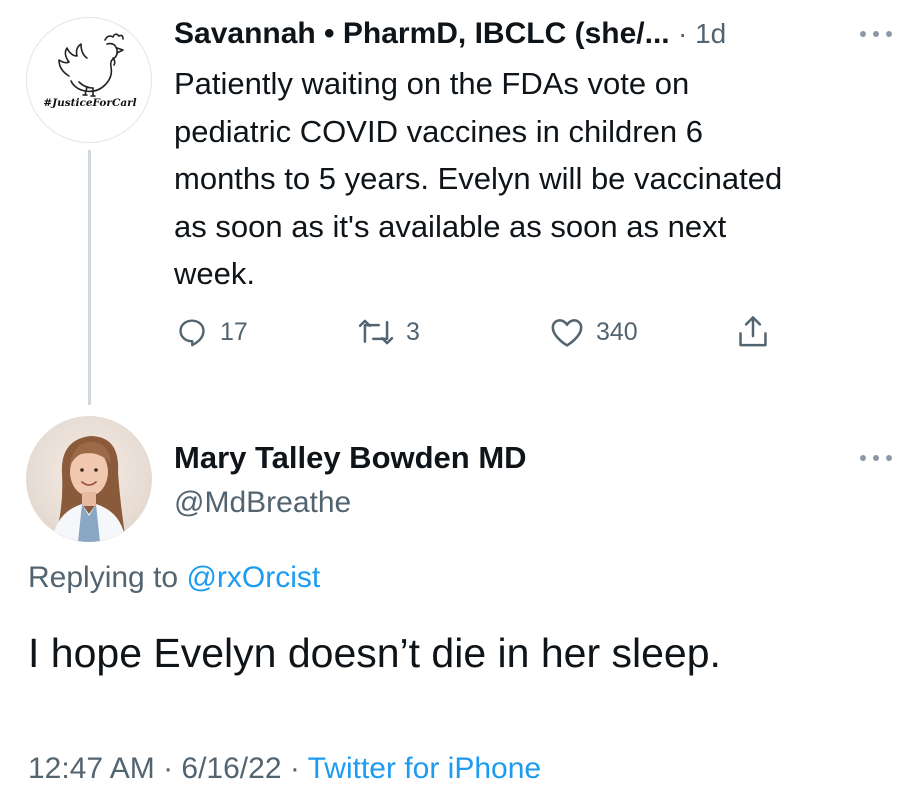 The width and height of the screenshot is (924, 810). I want to click on replying-to-mention-link: @rxOrcist, so click(253, 577).